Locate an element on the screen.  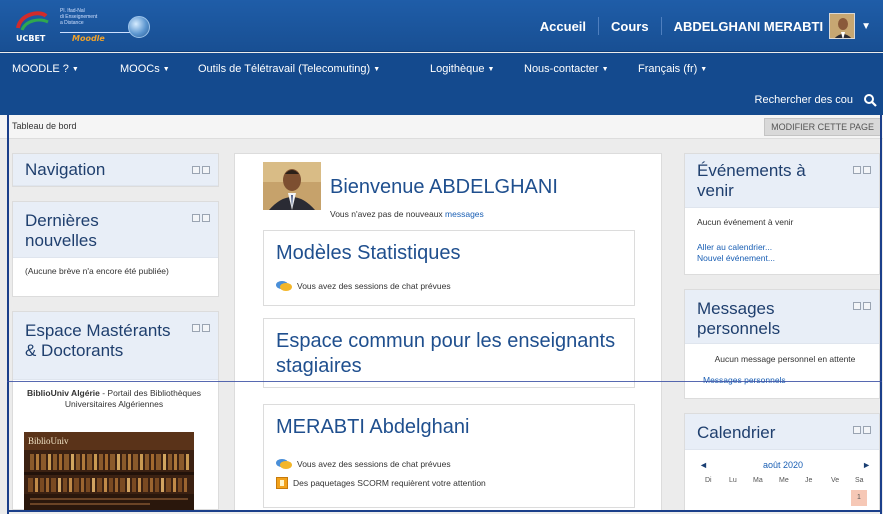
logo-rule is located at coordinates (95, 32).